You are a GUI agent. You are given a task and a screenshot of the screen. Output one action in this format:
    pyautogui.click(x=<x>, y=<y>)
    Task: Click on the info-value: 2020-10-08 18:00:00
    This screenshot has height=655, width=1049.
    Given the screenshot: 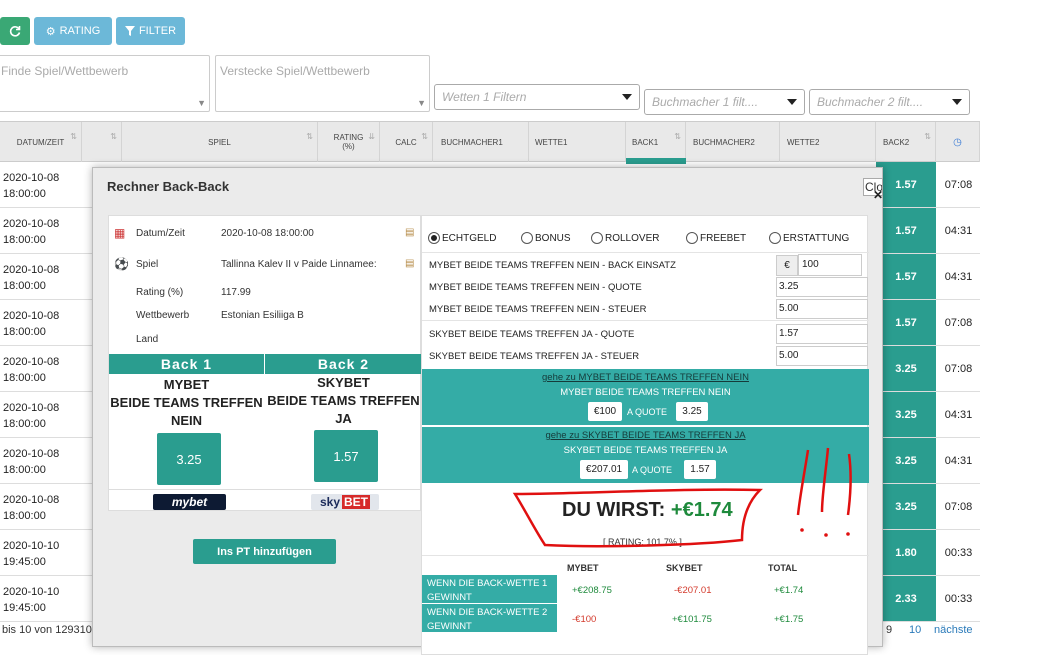 What is the action you would take?
    pyautogui.click(x=267, y=233)
    